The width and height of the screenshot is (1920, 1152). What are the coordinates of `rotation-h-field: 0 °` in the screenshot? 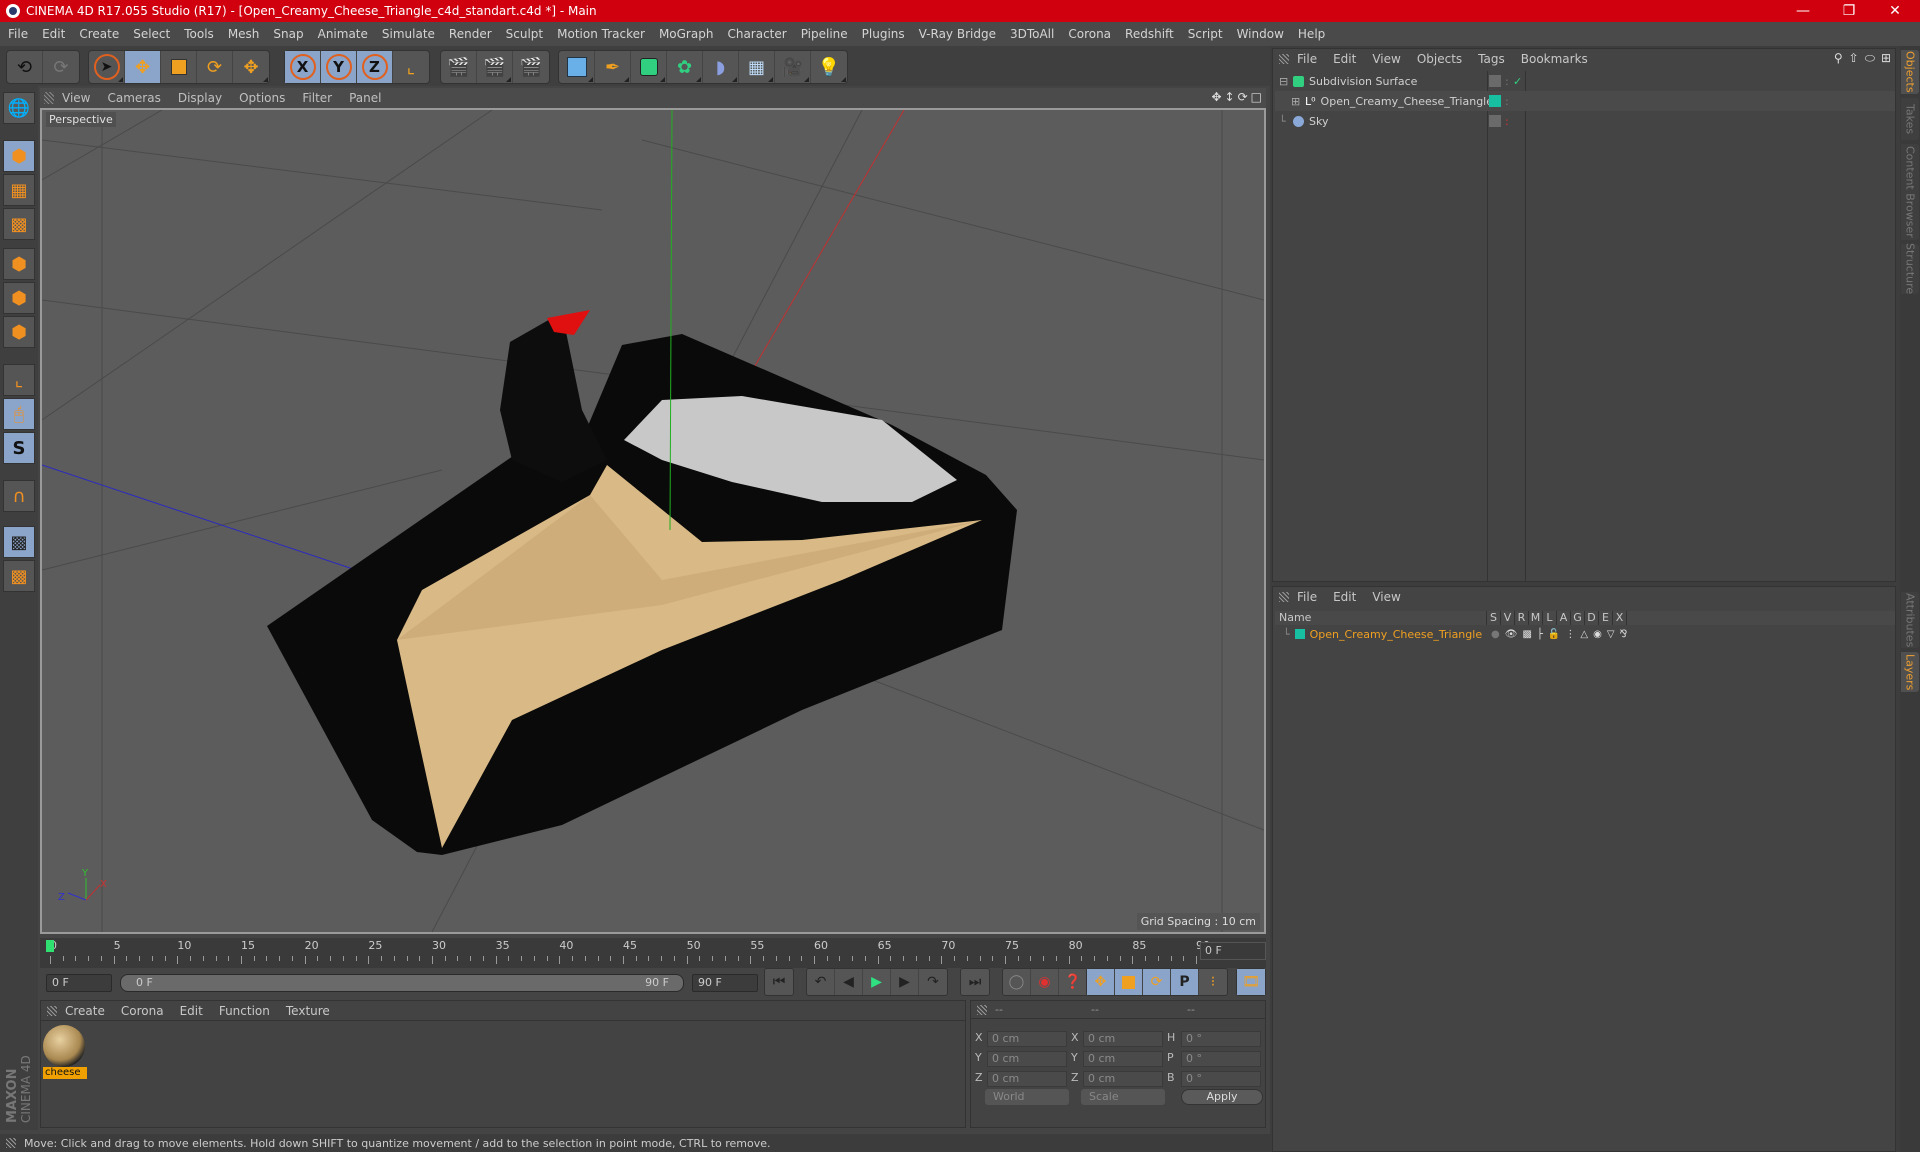 It's located at (1221, 1039).